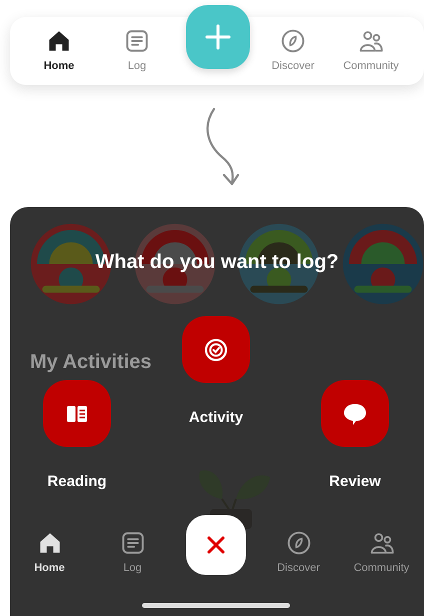 The image size is (424, 616). Describe the element at coordinates (355, 482) in the screenshot. I see `option-label: Review` at that location.